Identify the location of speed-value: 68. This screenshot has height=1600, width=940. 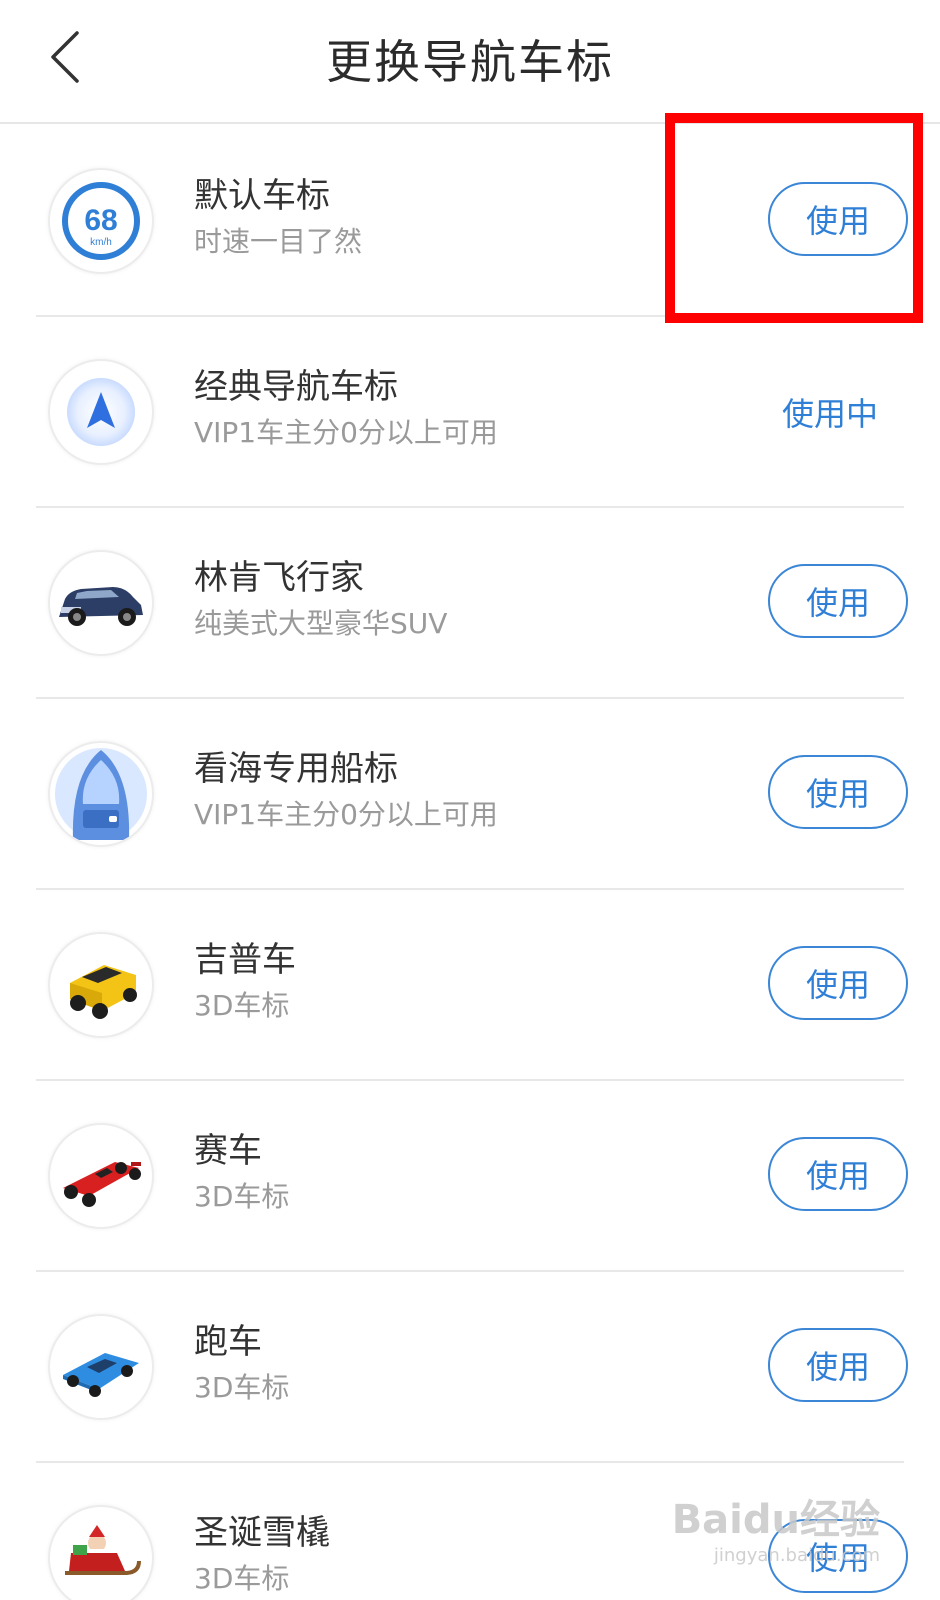
(100, 220).